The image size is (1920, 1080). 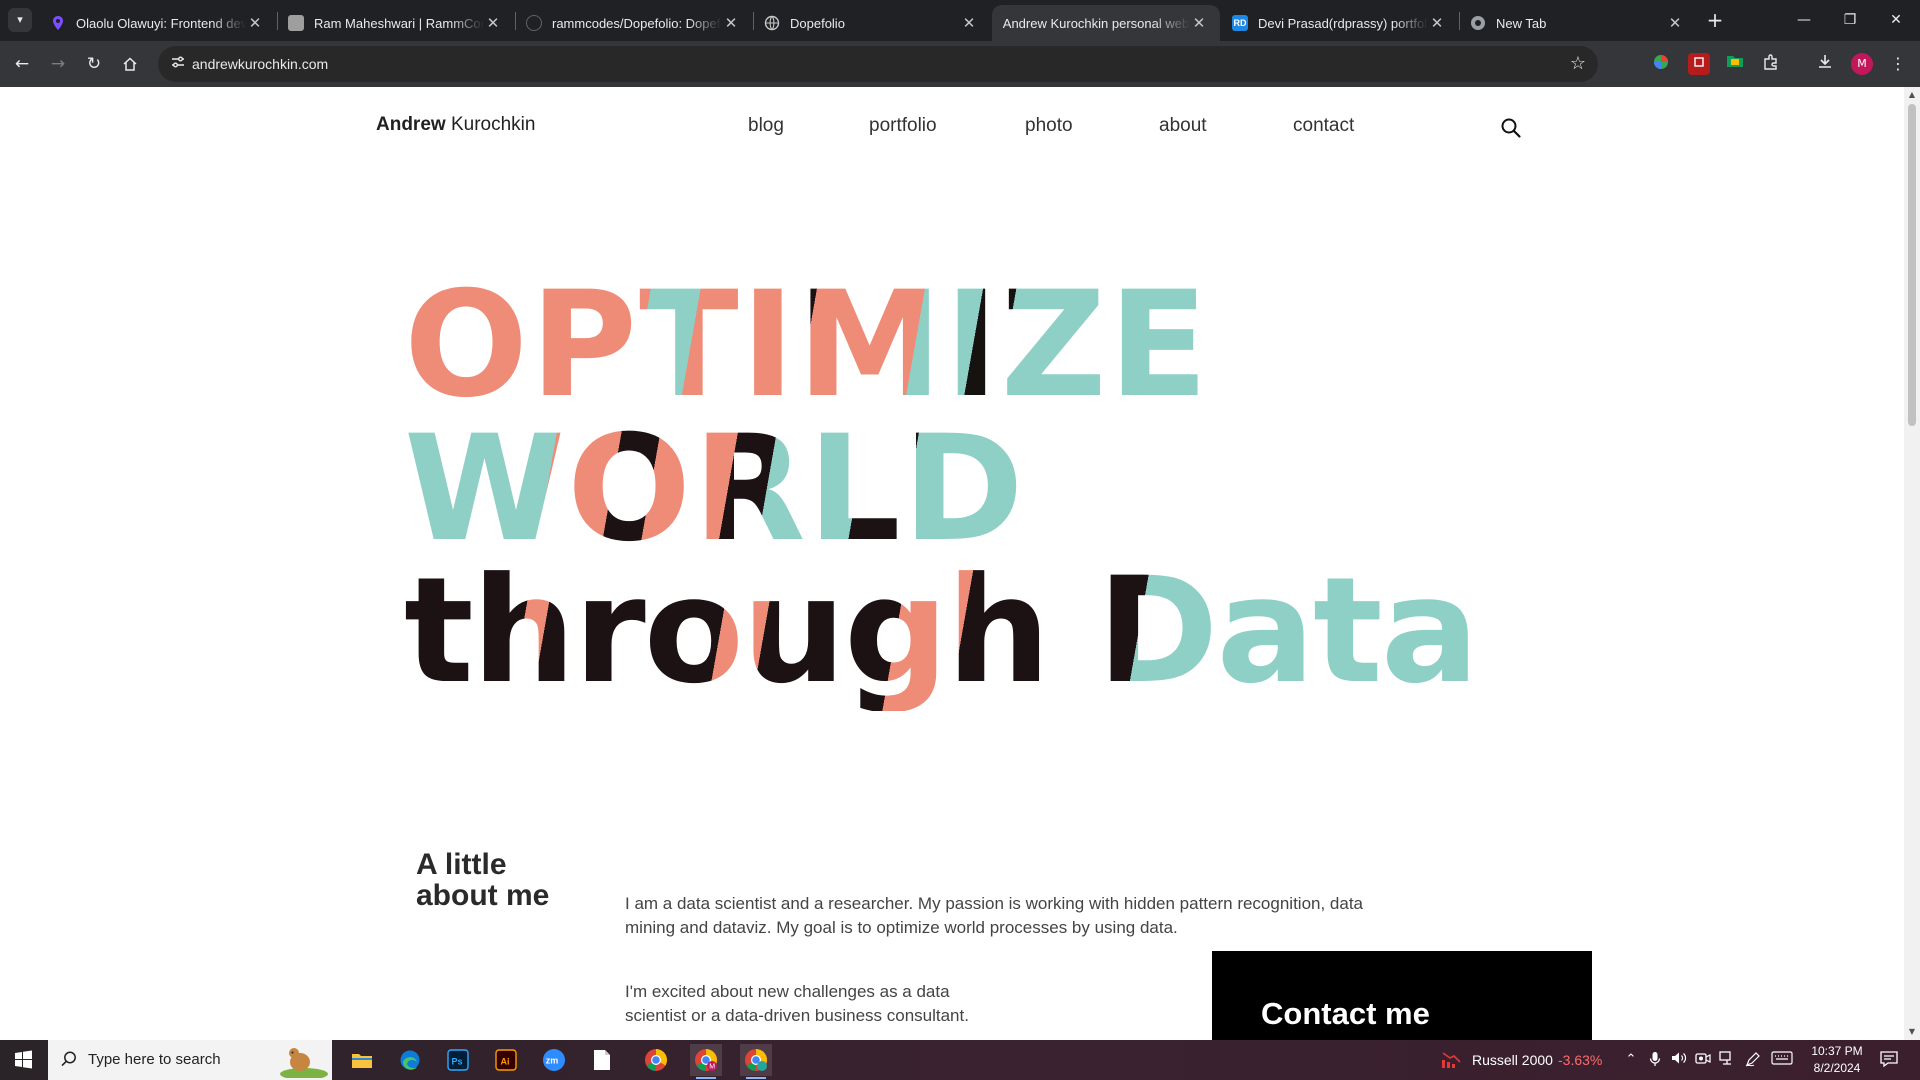 I want to click on download-icon, so click(x=1825, y=64).